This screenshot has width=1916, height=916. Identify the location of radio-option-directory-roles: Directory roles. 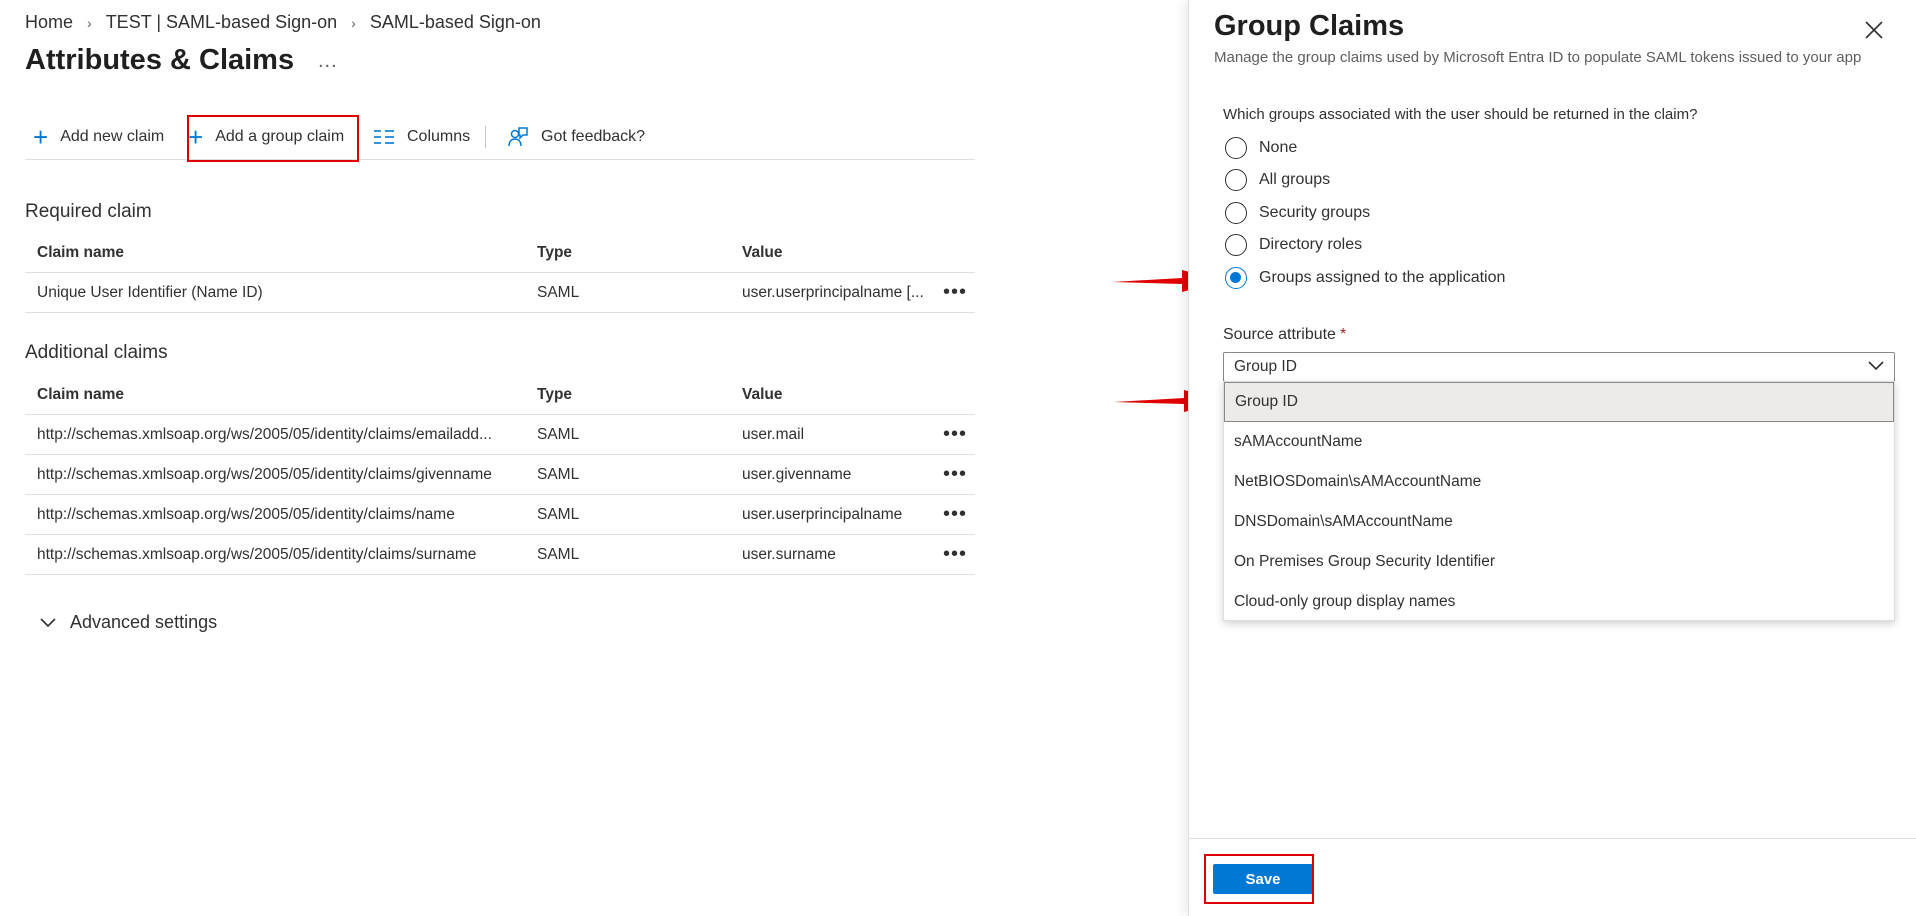
(1293, 245).